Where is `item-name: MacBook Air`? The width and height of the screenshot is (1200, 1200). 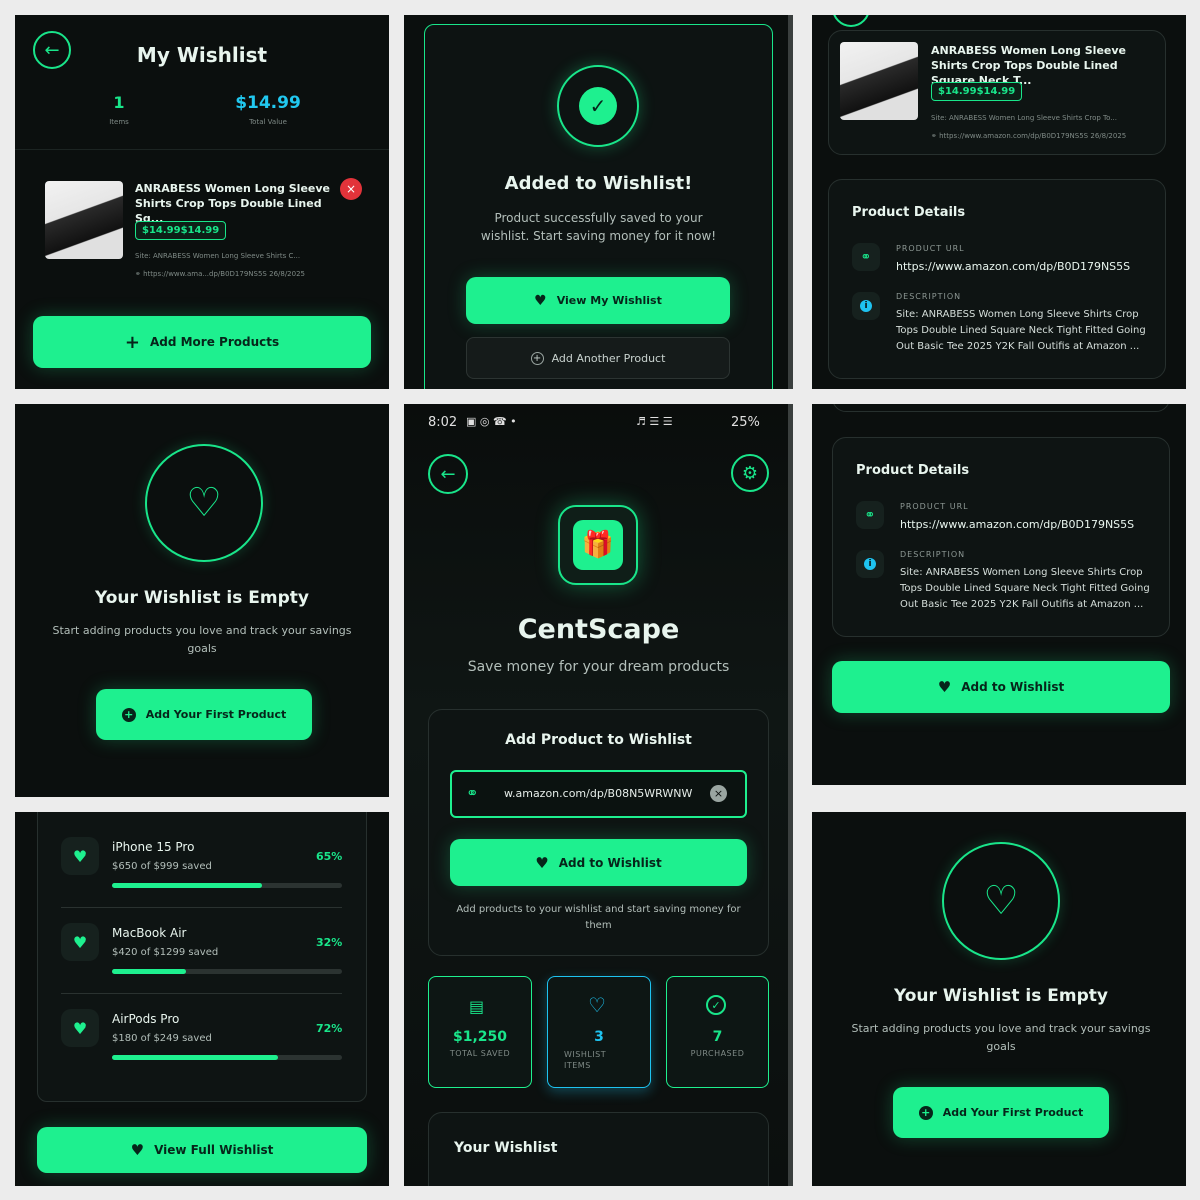 item-name: MacBook Air is located at coordinates (149, 933).